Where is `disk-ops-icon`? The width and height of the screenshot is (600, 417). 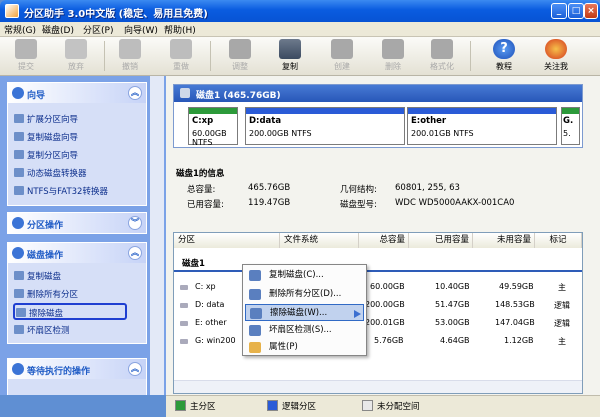
disk-ops-icon is located at coordinates (18, 253).